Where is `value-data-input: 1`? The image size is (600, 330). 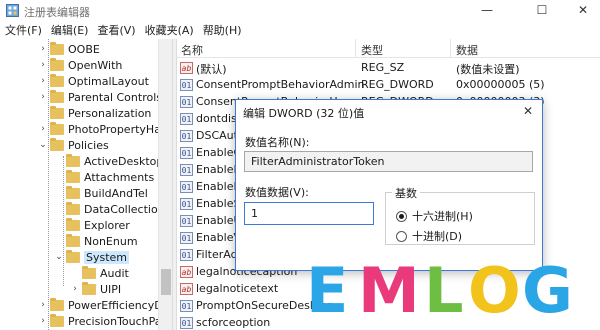
value-data-input: 1 is located at coordinates (309, 213).